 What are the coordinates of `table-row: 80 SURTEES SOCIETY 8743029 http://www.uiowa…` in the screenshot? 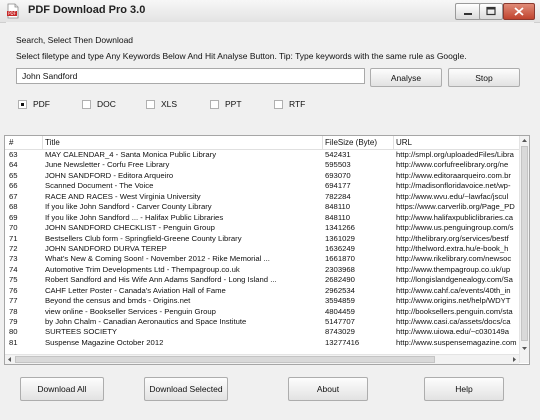 It's located at (262, 332).